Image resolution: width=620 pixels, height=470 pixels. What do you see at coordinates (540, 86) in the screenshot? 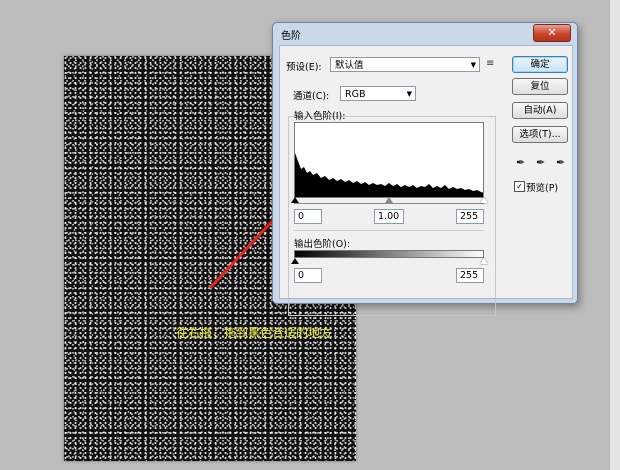
I see `reset-button: 复位` at bounding box center [540, 86].